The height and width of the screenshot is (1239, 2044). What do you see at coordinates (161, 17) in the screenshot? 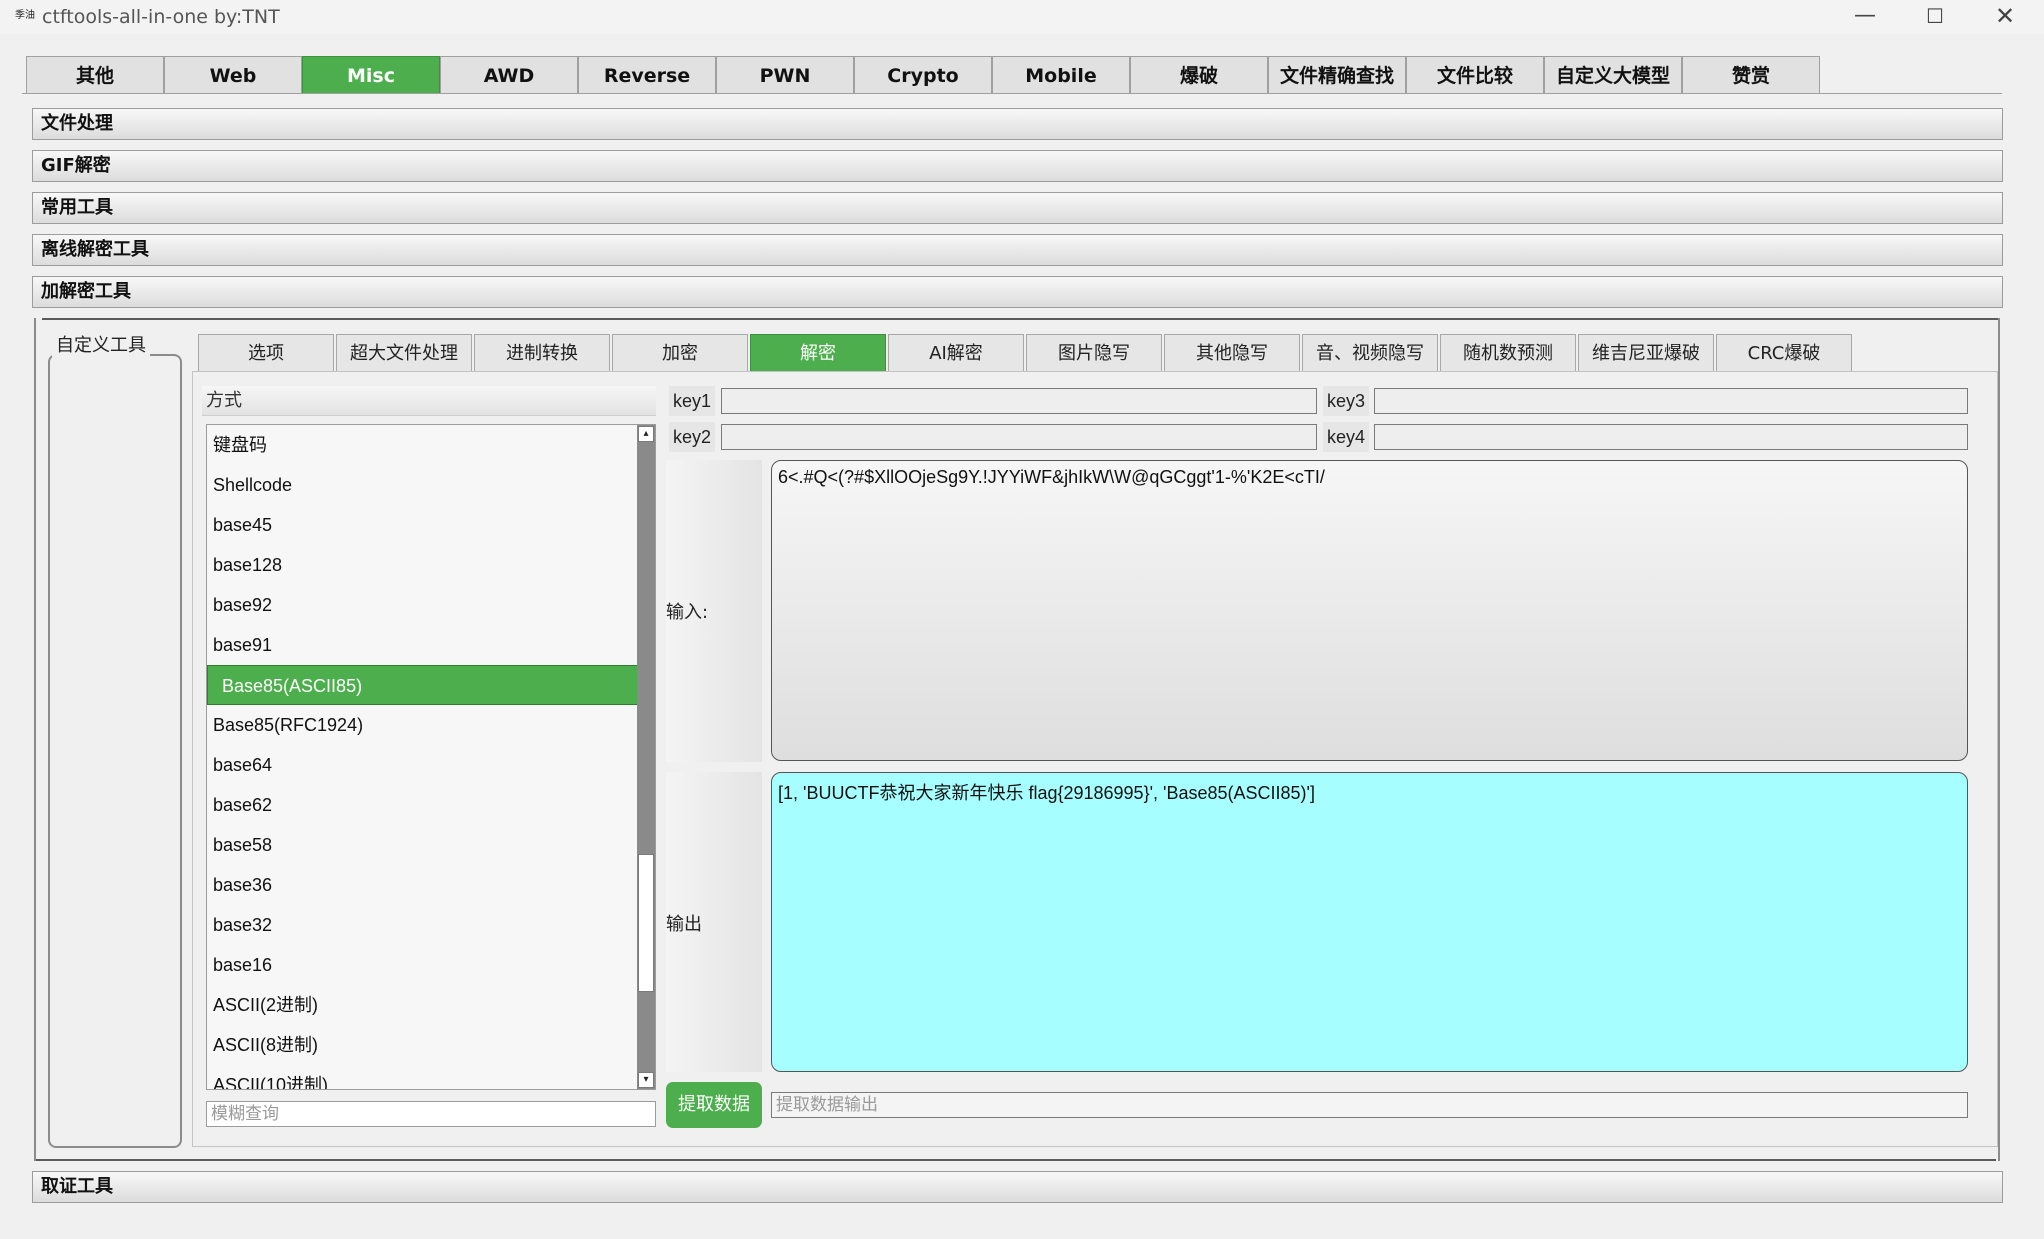
I see `window-title: ctftools-all-in-one by:TNT` at bounding box center [161, 17].